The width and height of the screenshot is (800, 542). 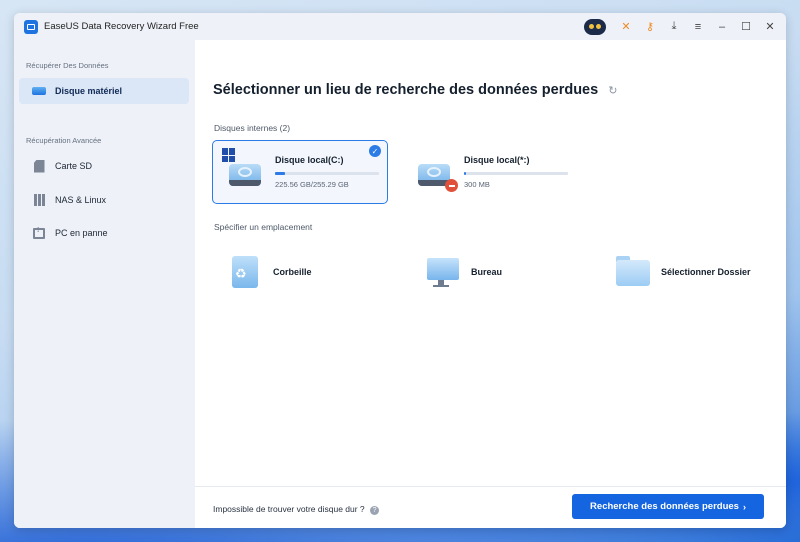 I want to click on avatar-icon, so click(x=595, y=26).